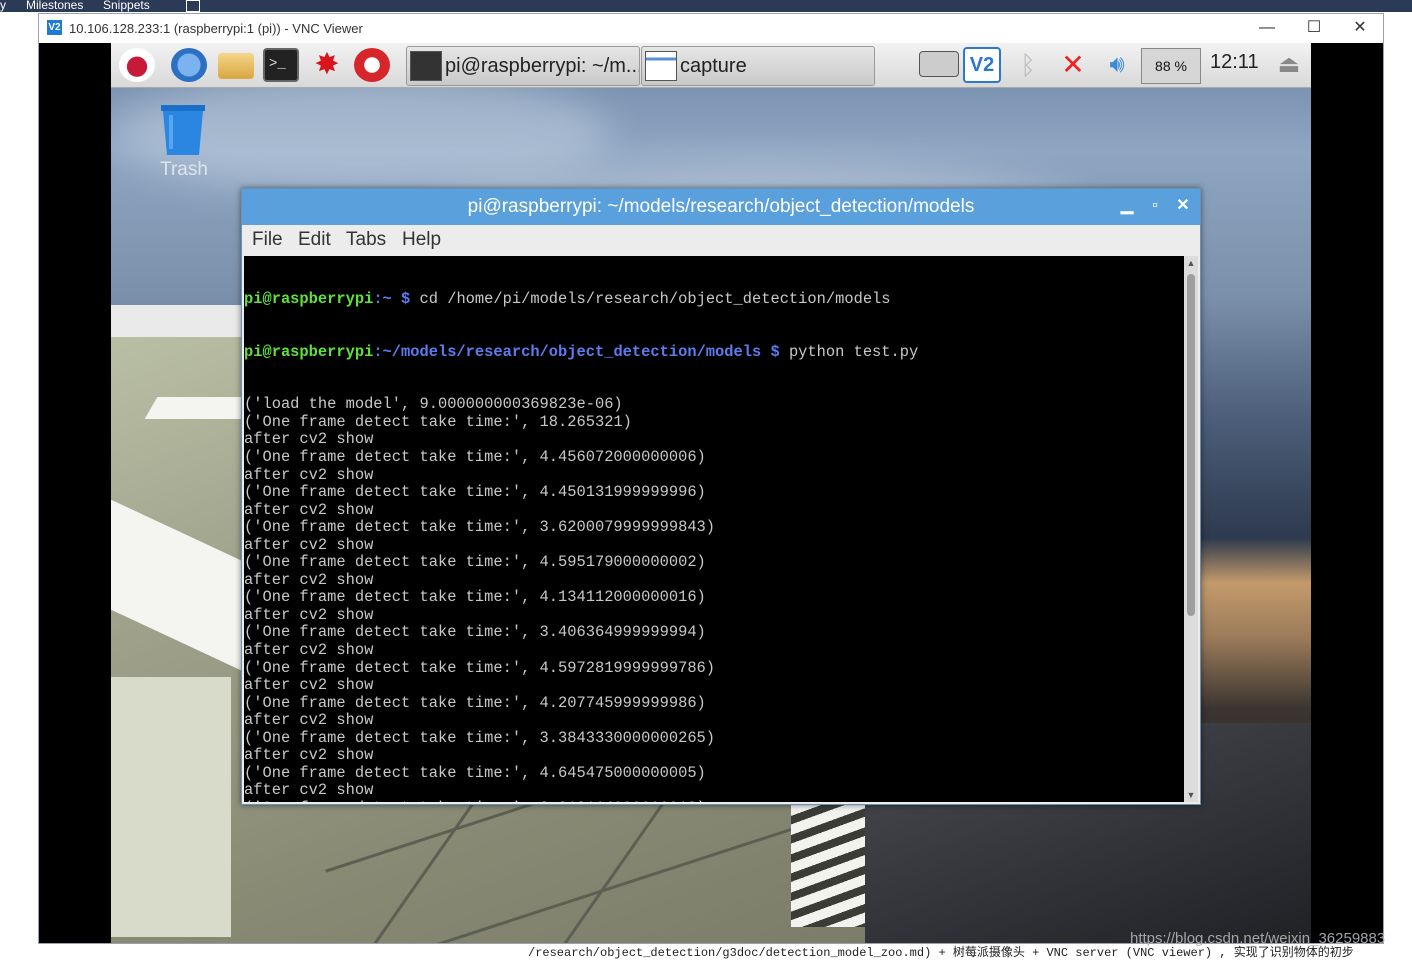 This screenshot has height=960, width=1412. Describe the element at coordinates (184, 170) in the screenshot. I see `trash-label: Trash` at that location.